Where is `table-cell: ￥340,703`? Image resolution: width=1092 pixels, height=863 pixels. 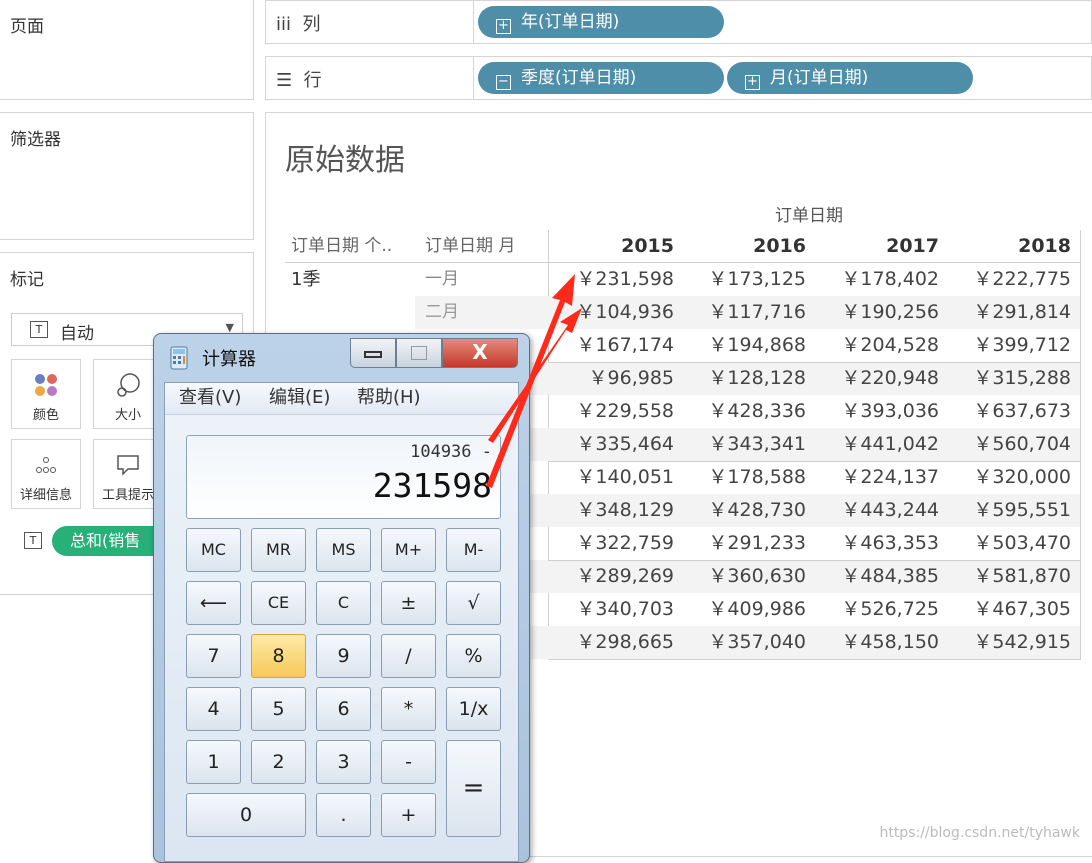 table-cell: ￥340,703 is located at coordinates (625, 609).